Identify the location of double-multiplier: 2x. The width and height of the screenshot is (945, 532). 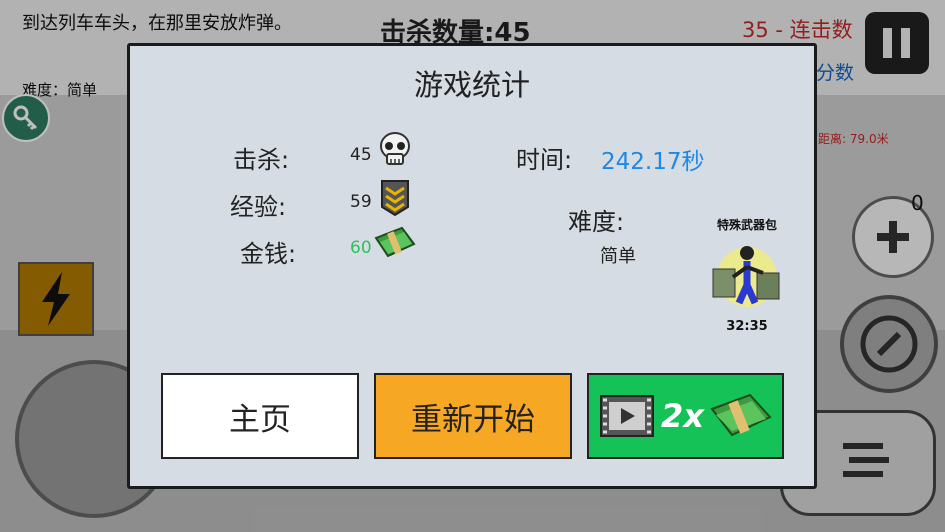
(682, 416).